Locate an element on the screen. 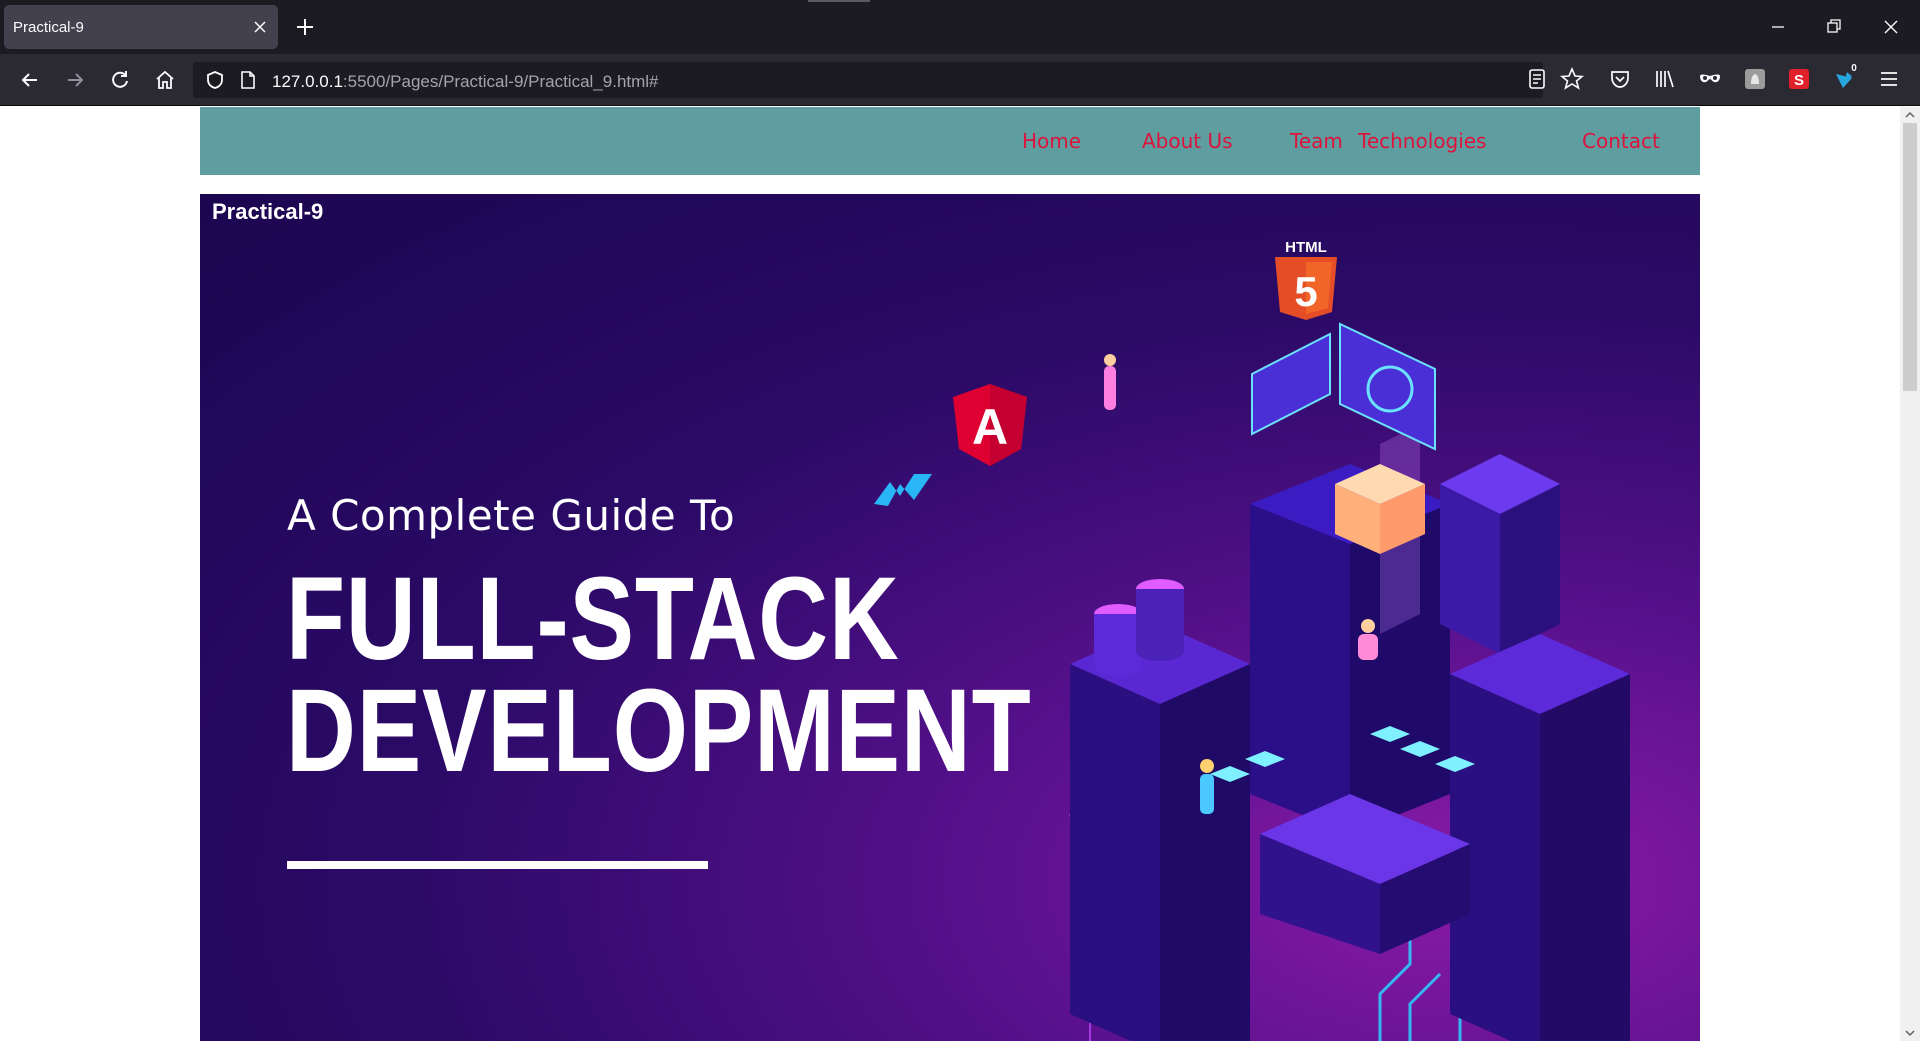 This screenshot has height=1041, width=1920. back-icon is located at coordinates (30, 80).